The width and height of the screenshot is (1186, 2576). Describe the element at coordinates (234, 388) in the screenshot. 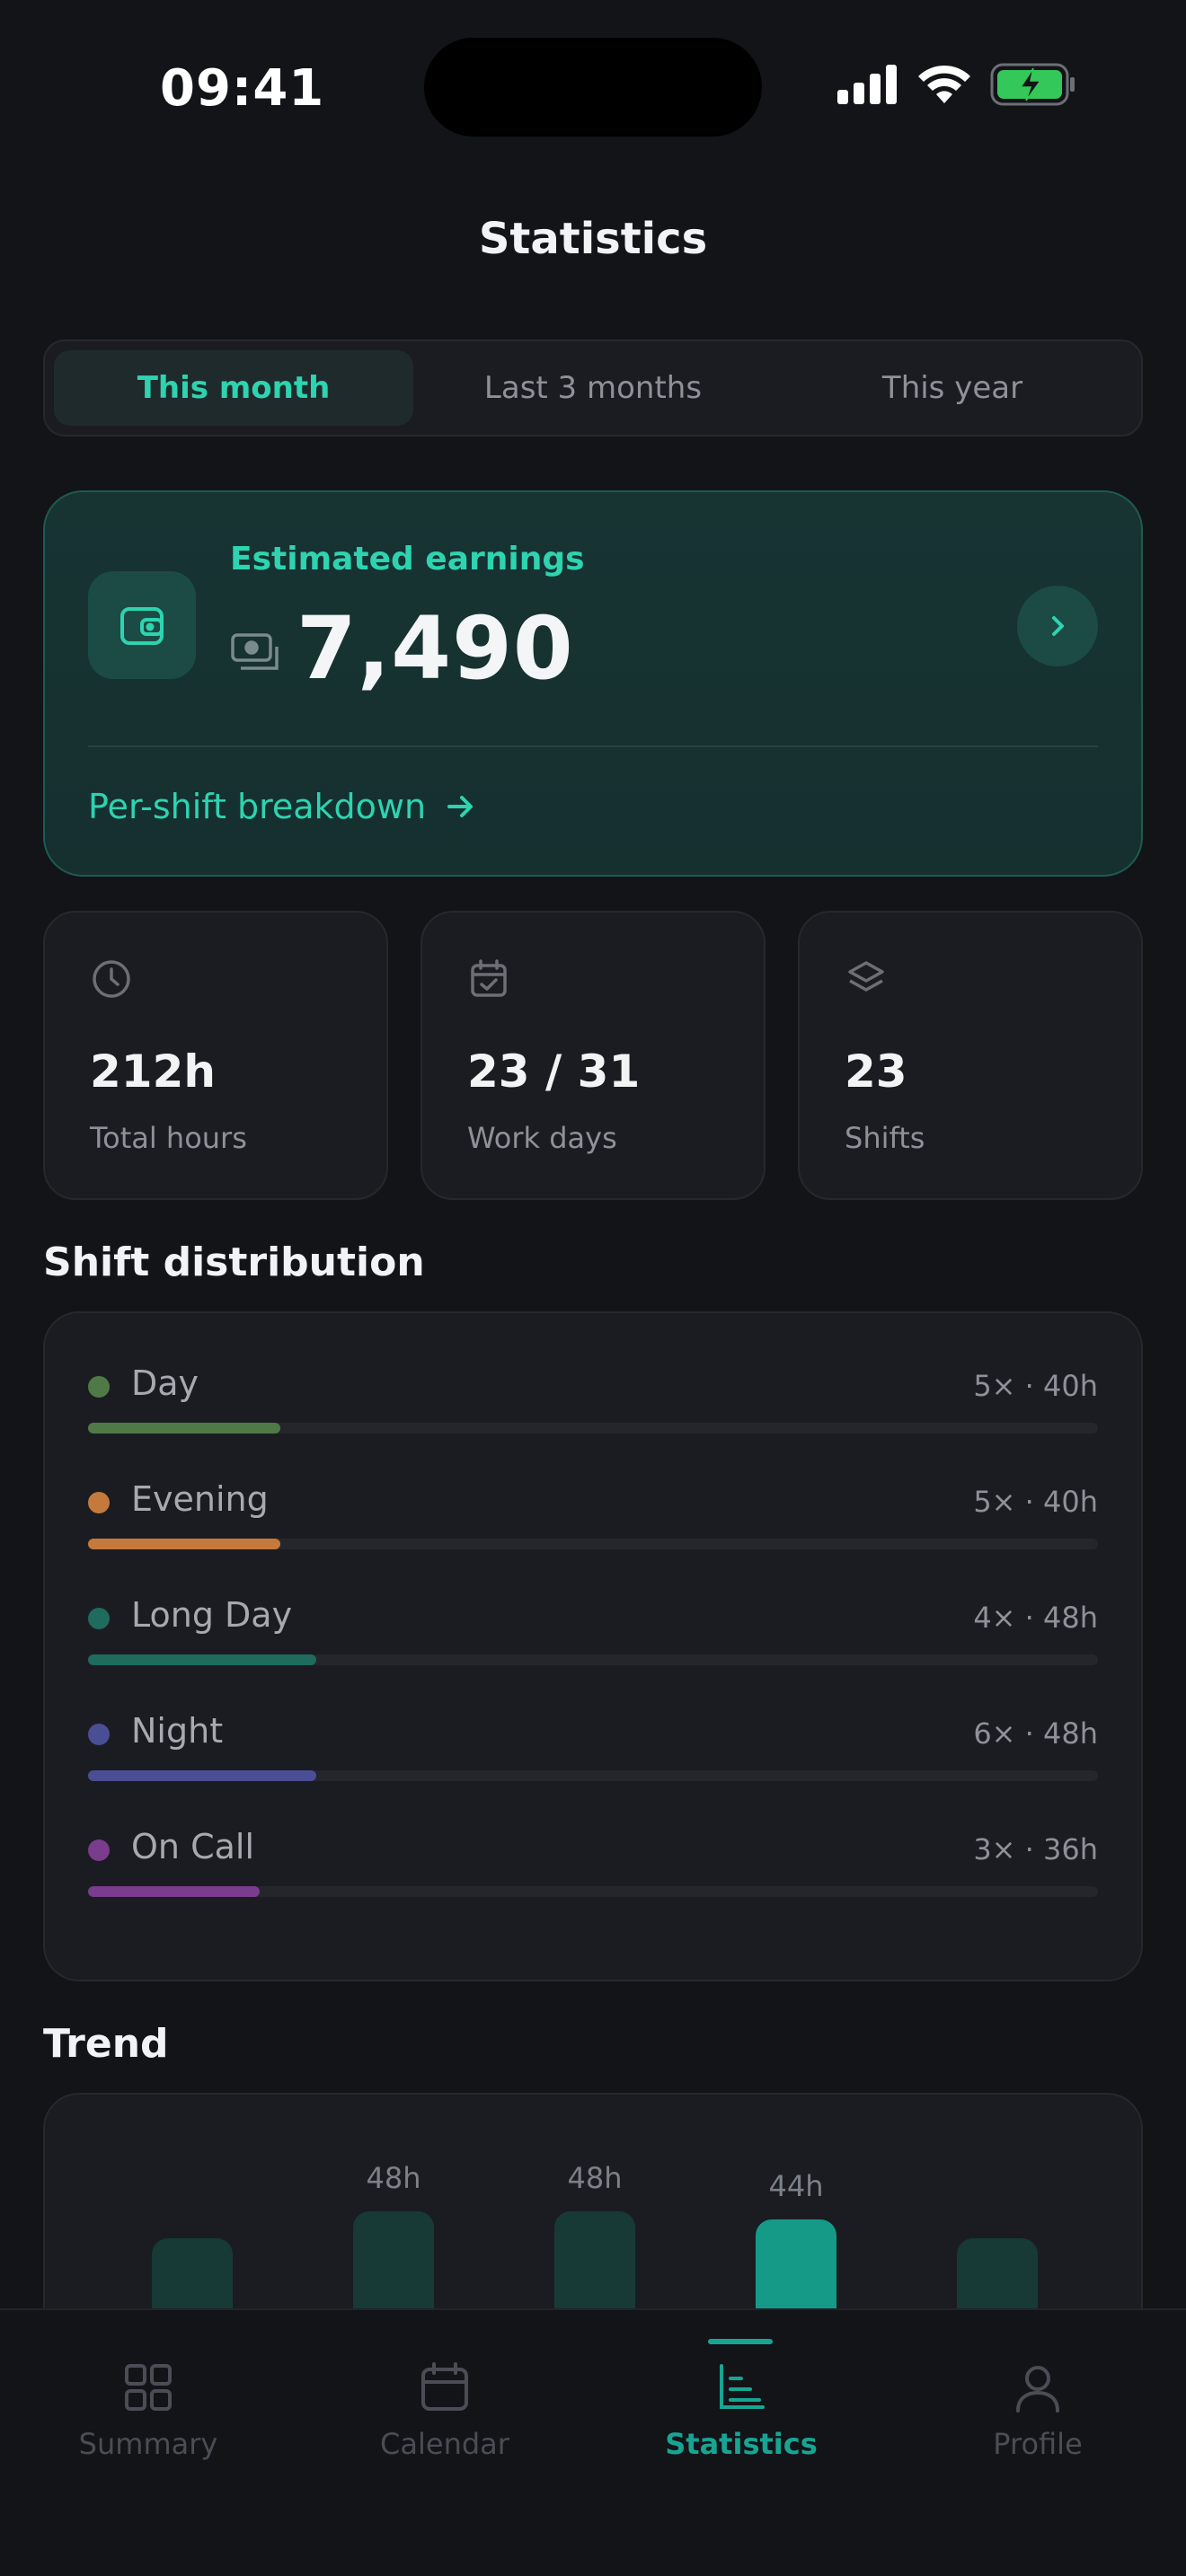

I see `tab-this-month: This month` at that location.